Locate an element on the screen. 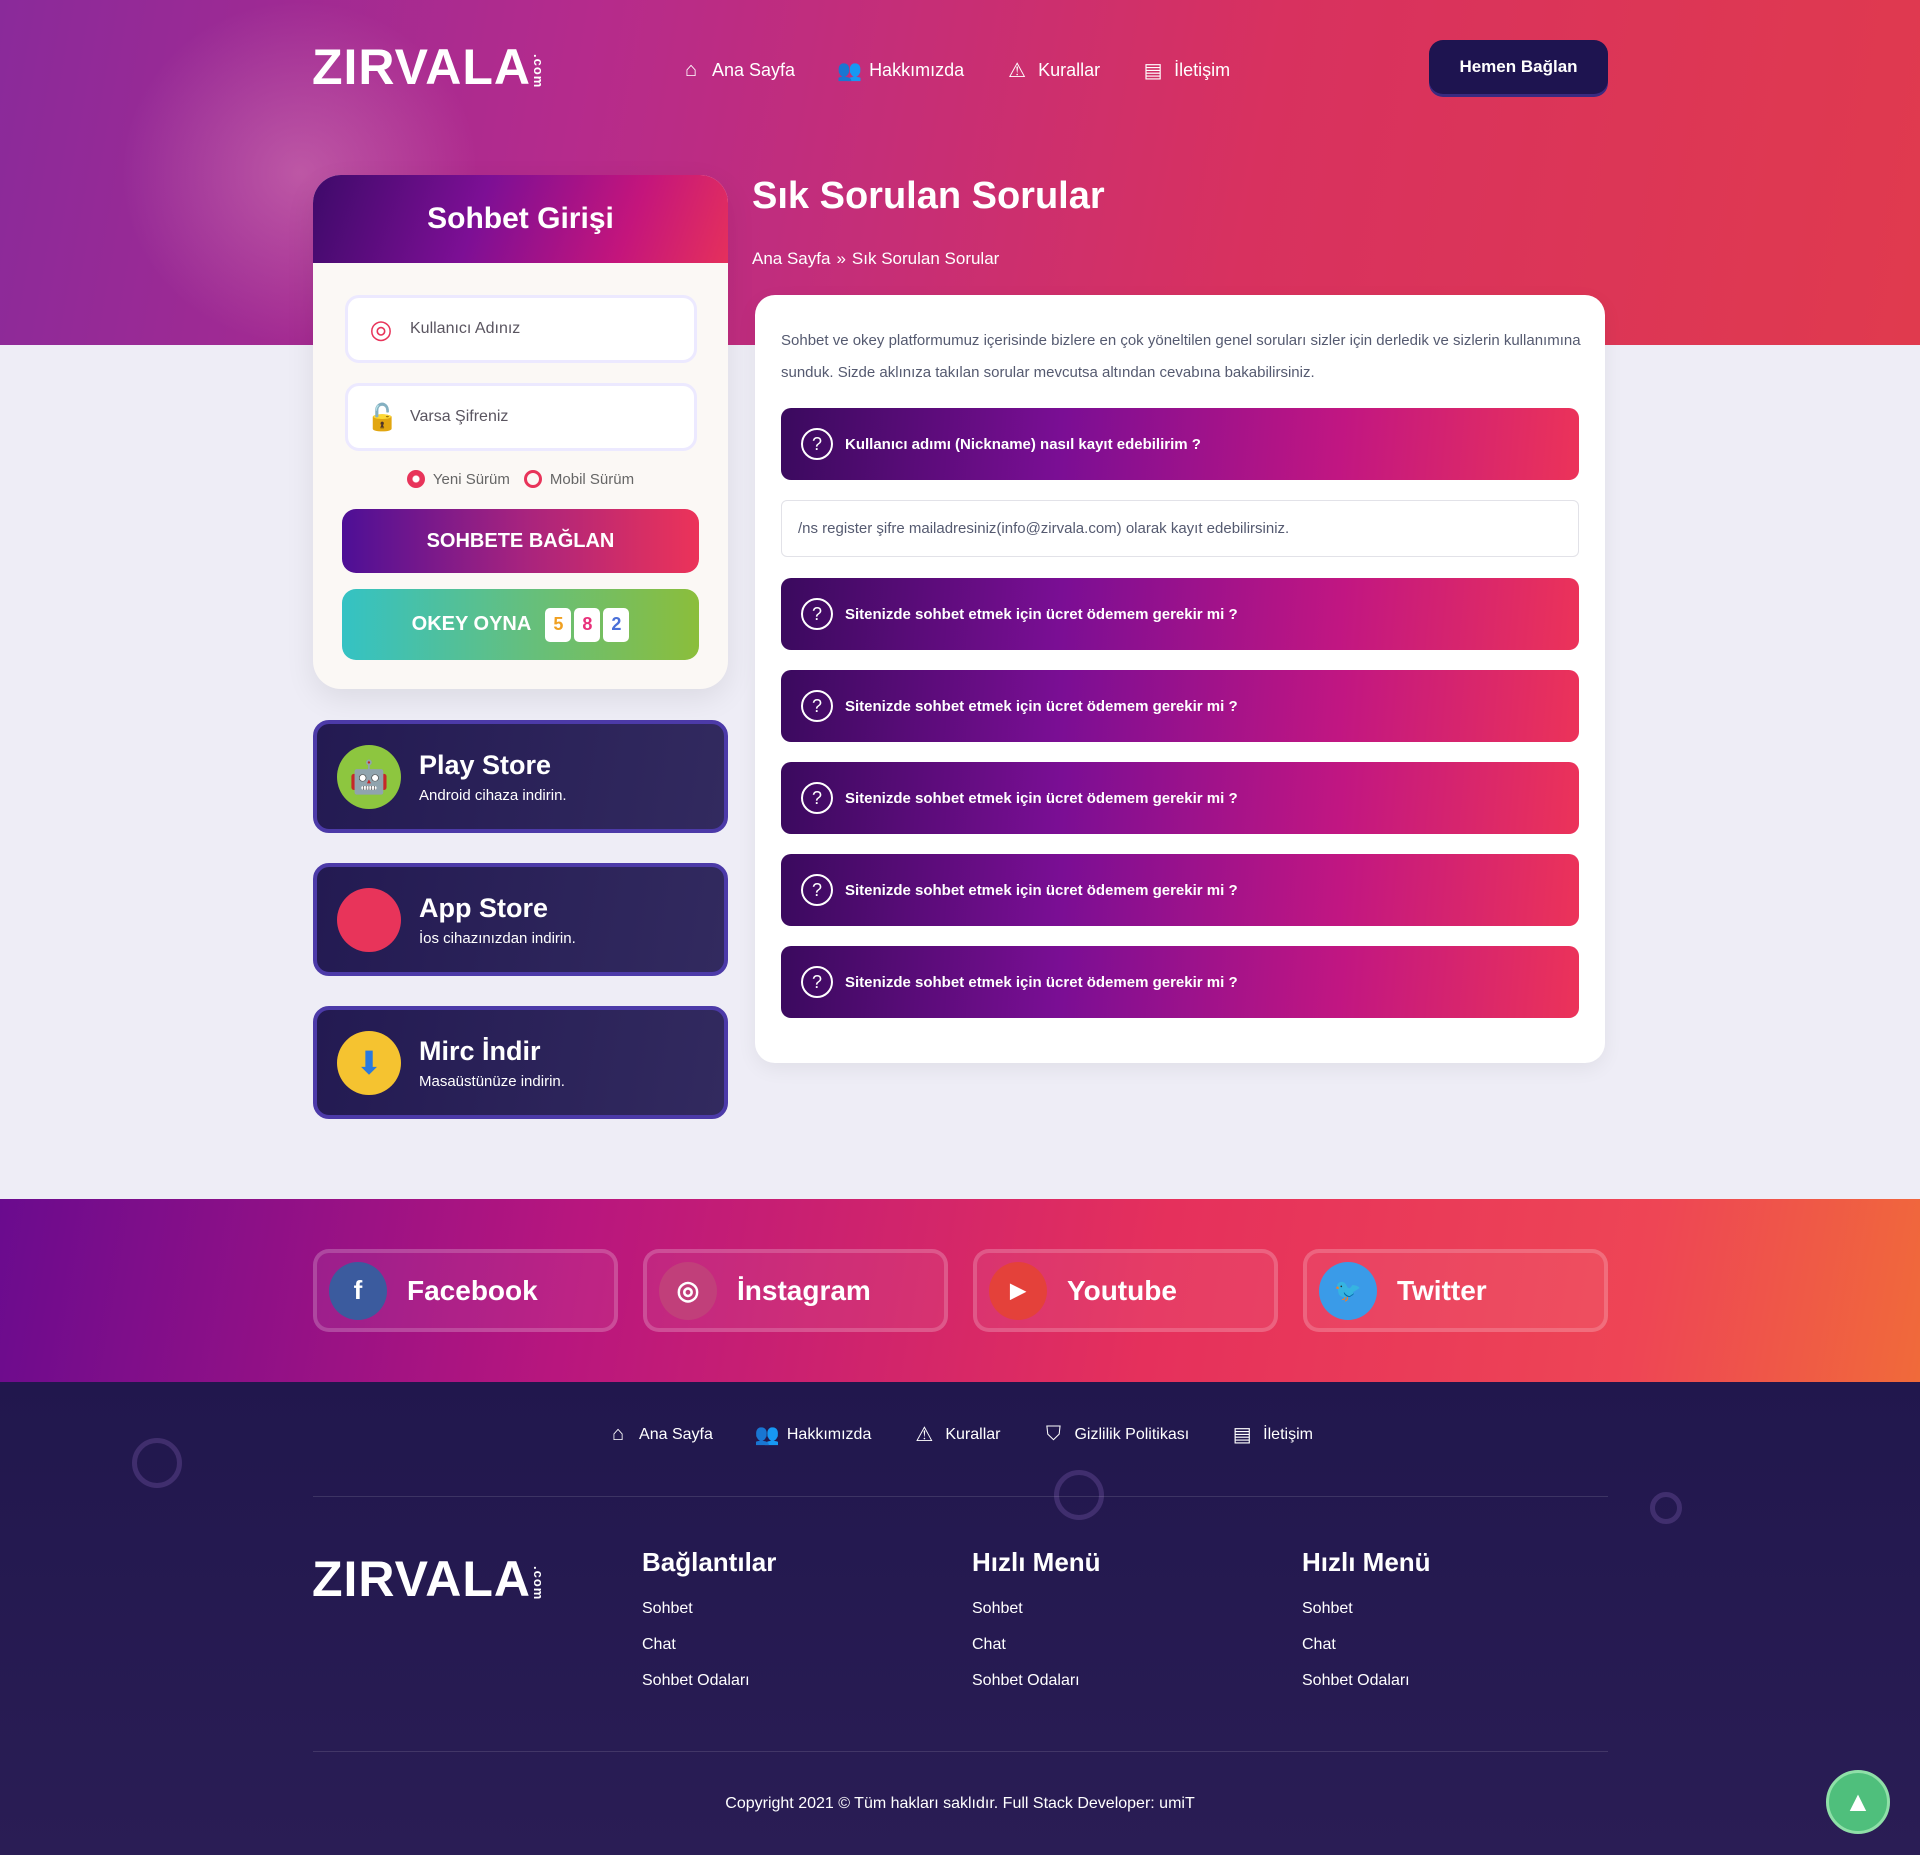 The image size is (1920, 1855). connect-now-button: Hemen Bağlan is located at coordinates (1518, 67).